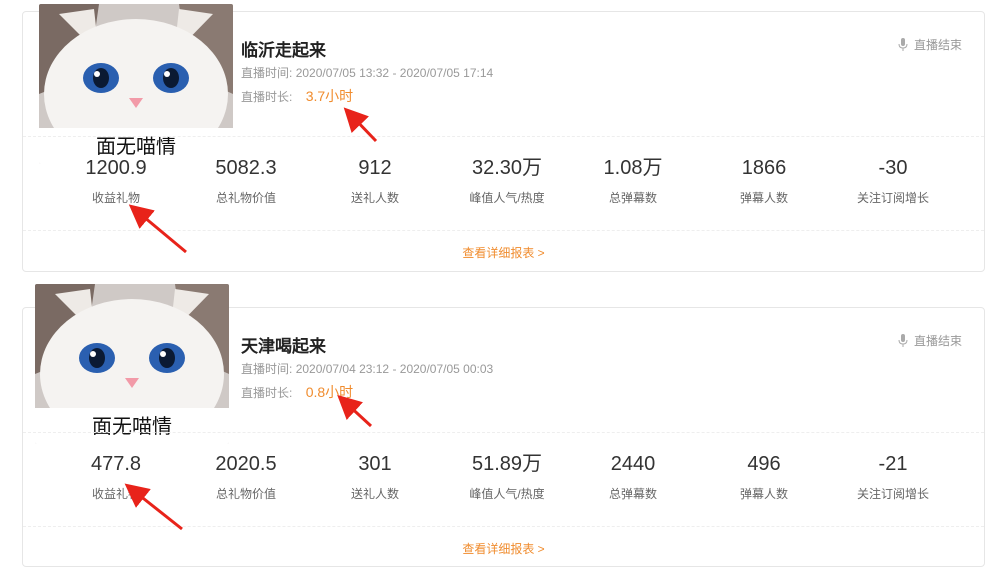 The height and width of the screenshot is (567, 990). I want to click on arrow-duration-card2, so click(355, 411).